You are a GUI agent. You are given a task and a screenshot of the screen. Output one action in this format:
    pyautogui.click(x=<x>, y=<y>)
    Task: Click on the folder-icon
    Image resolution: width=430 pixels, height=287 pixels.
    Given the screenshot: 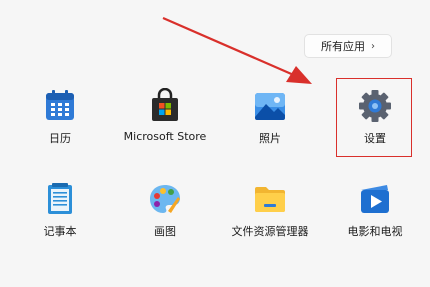 What is the action you would take?
    pyautogui.click(x=270, y=199)
    